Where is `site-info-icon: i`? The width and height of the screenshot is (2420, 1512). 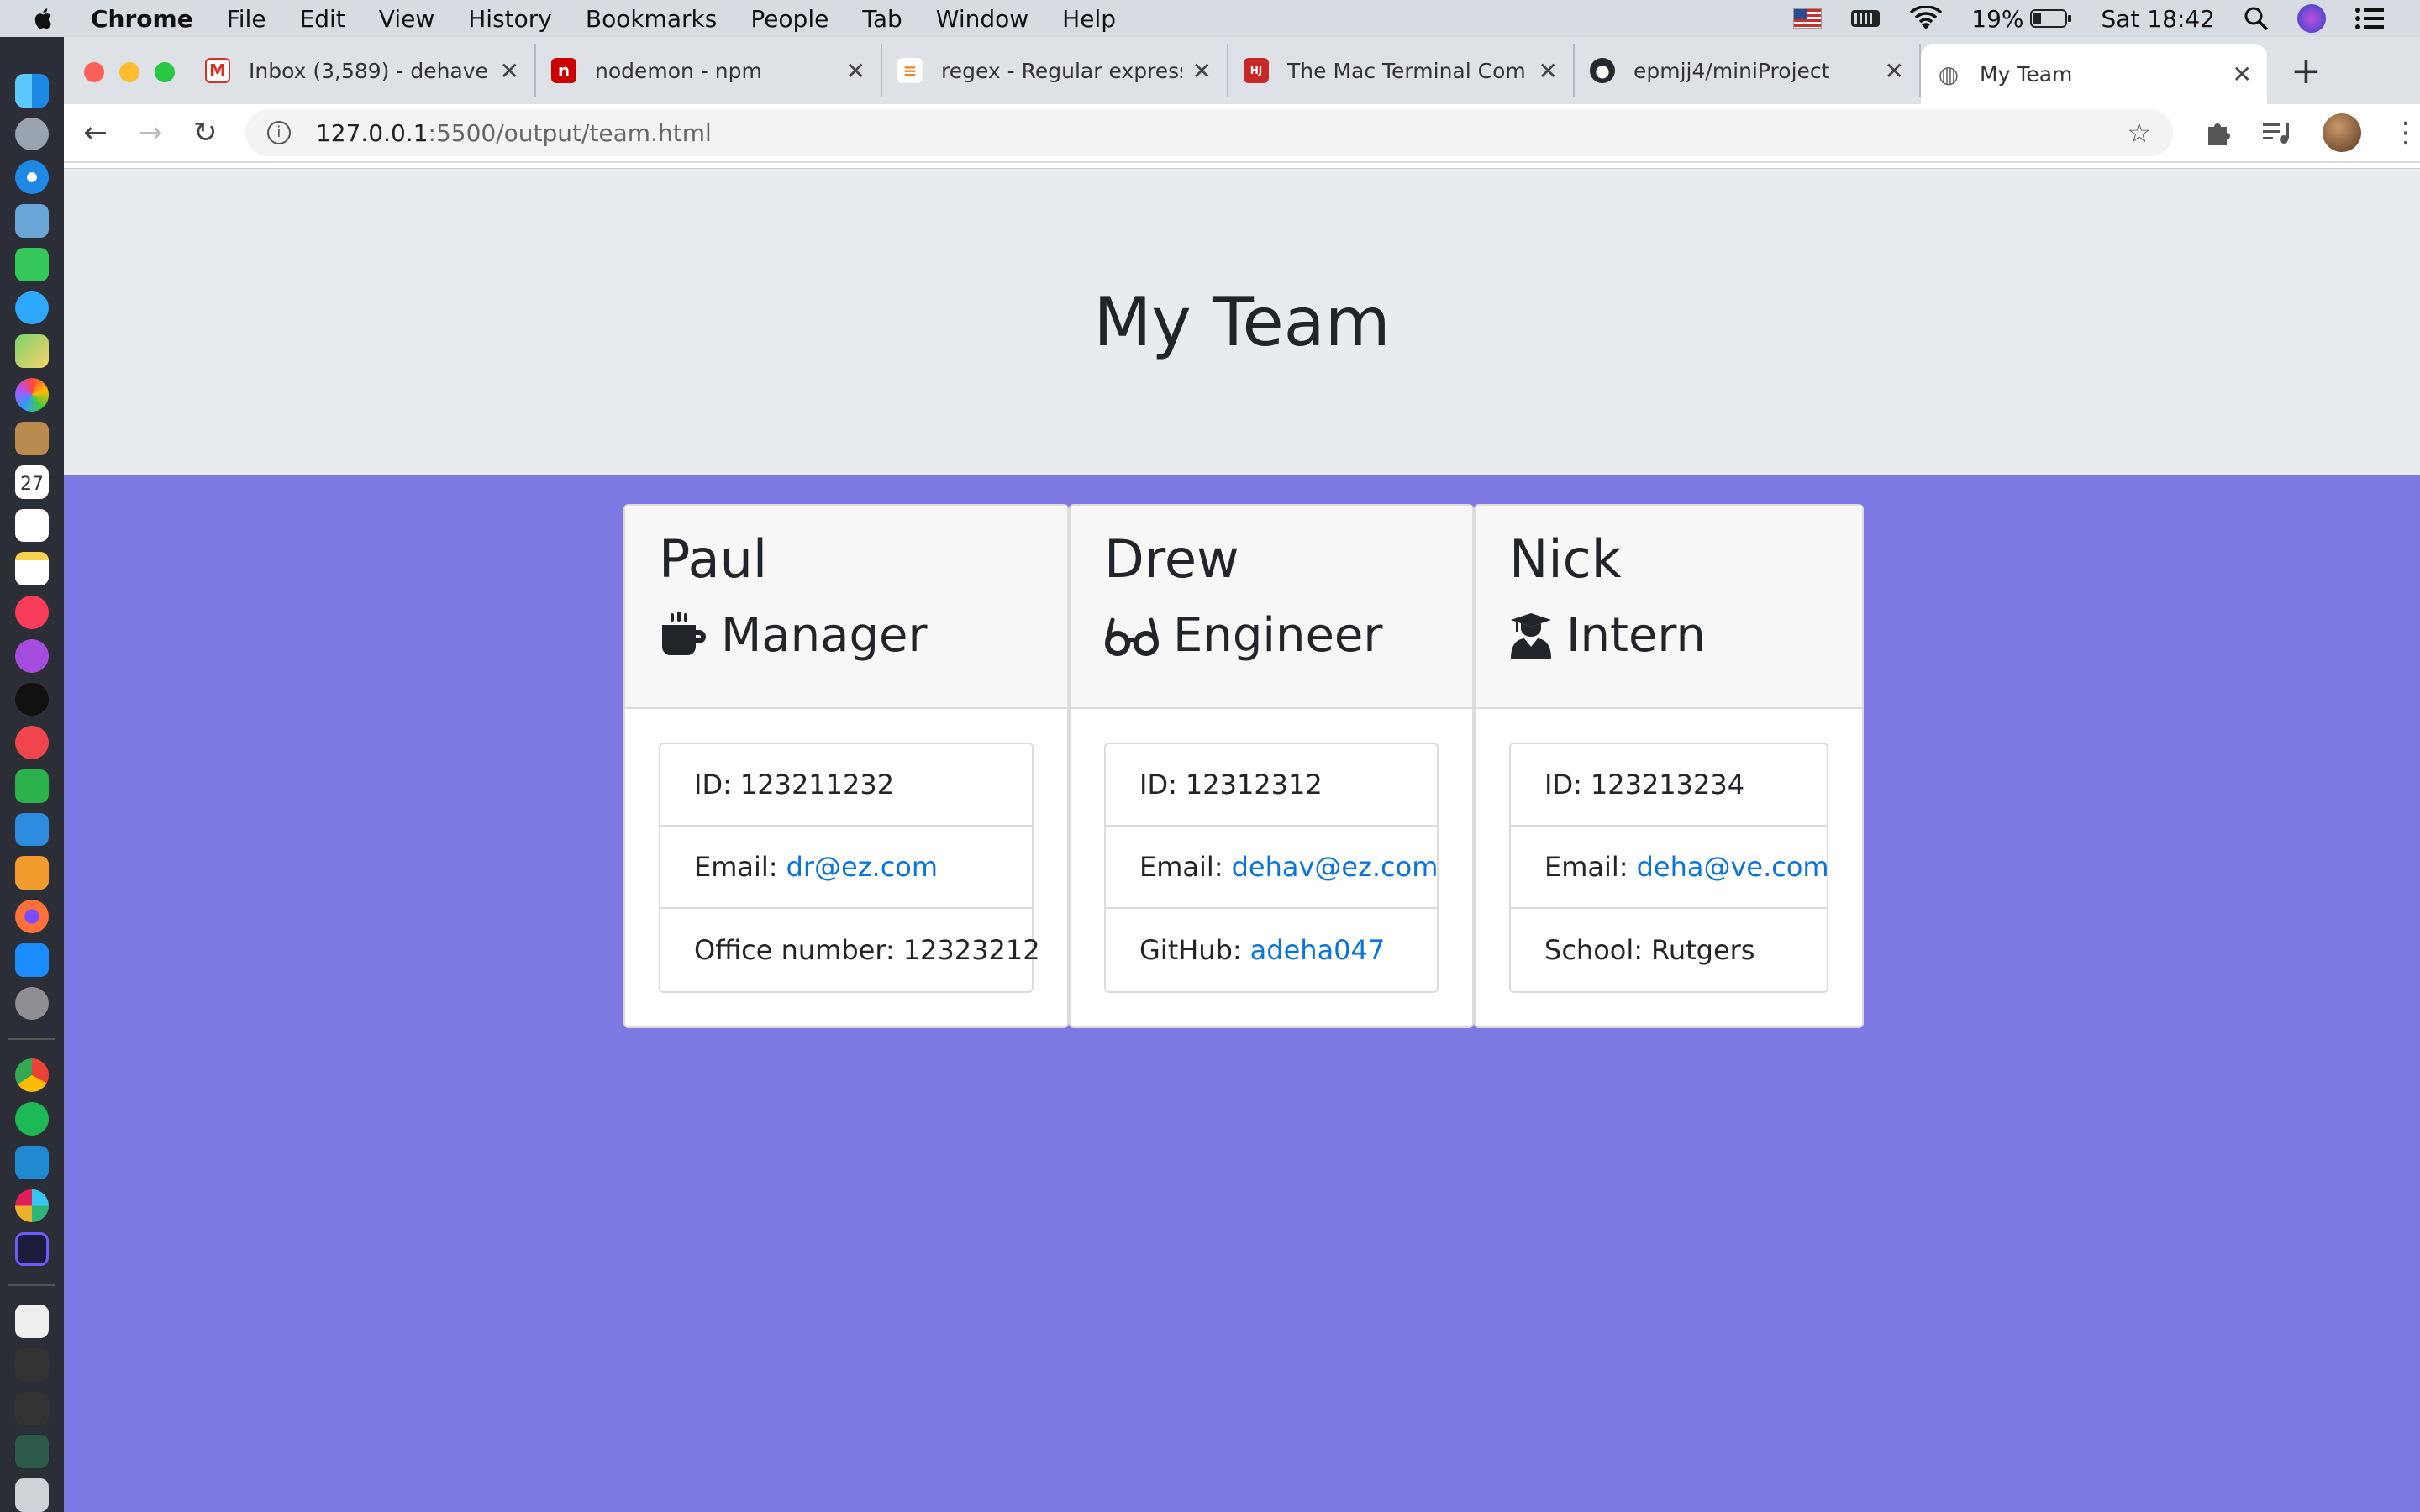 site-info-icon: i is located at coordinates (278, 132).